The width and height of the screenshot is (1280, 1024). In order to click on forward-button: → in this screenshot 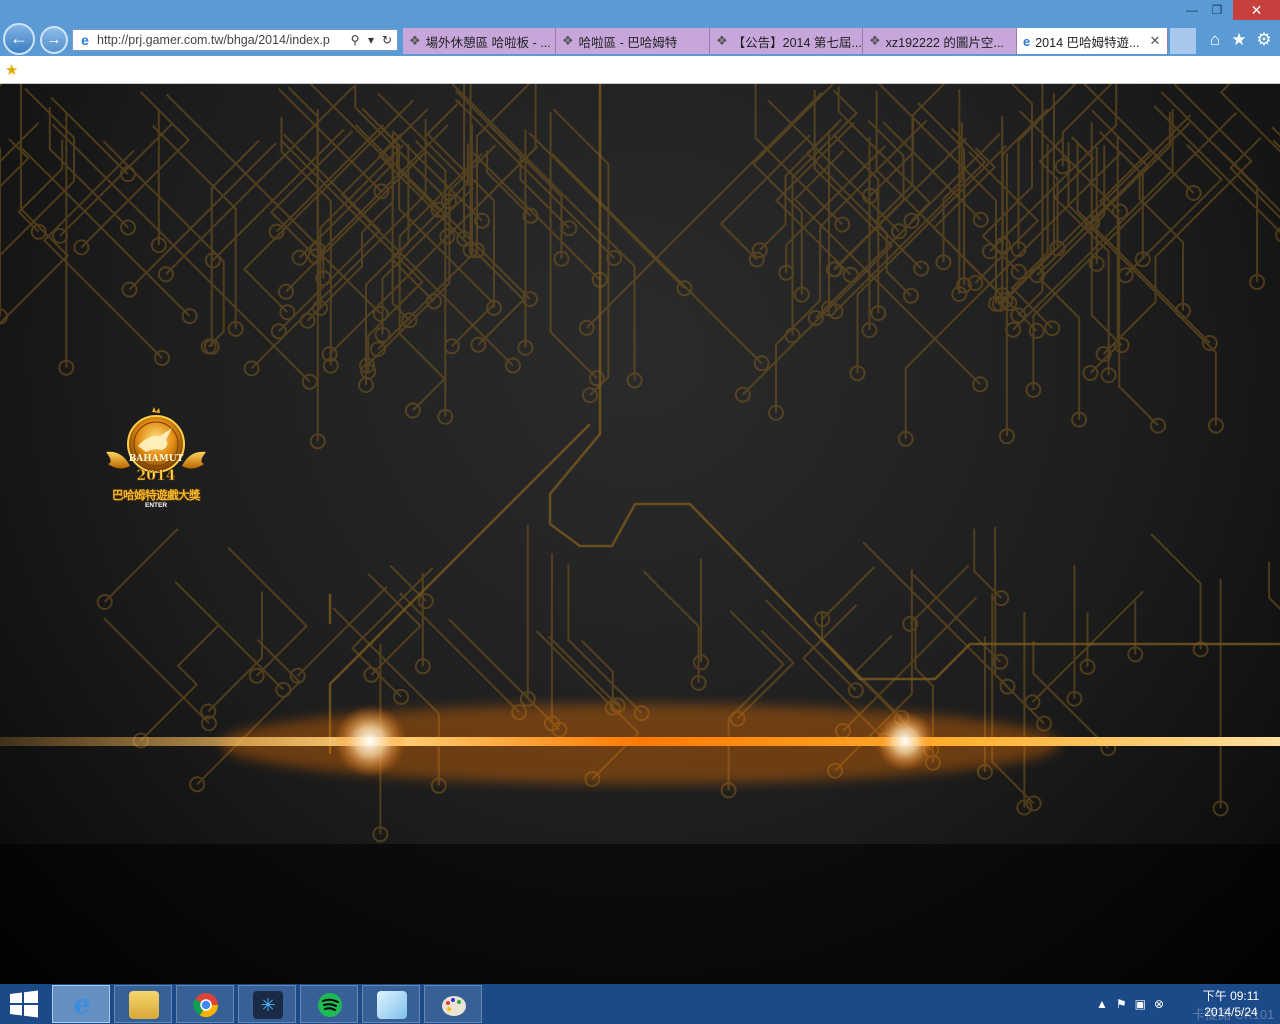, I will do `click(54, 40)`.